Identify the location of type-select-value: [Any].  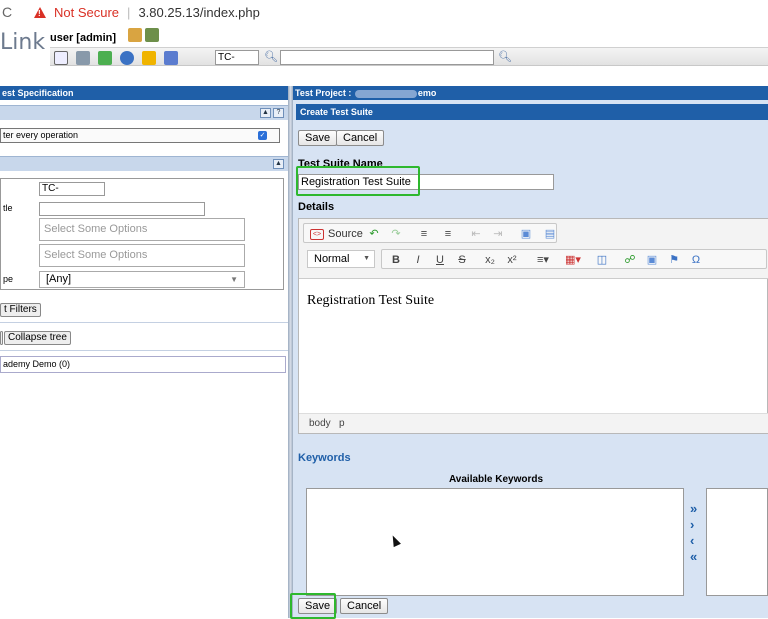
(59, 279).